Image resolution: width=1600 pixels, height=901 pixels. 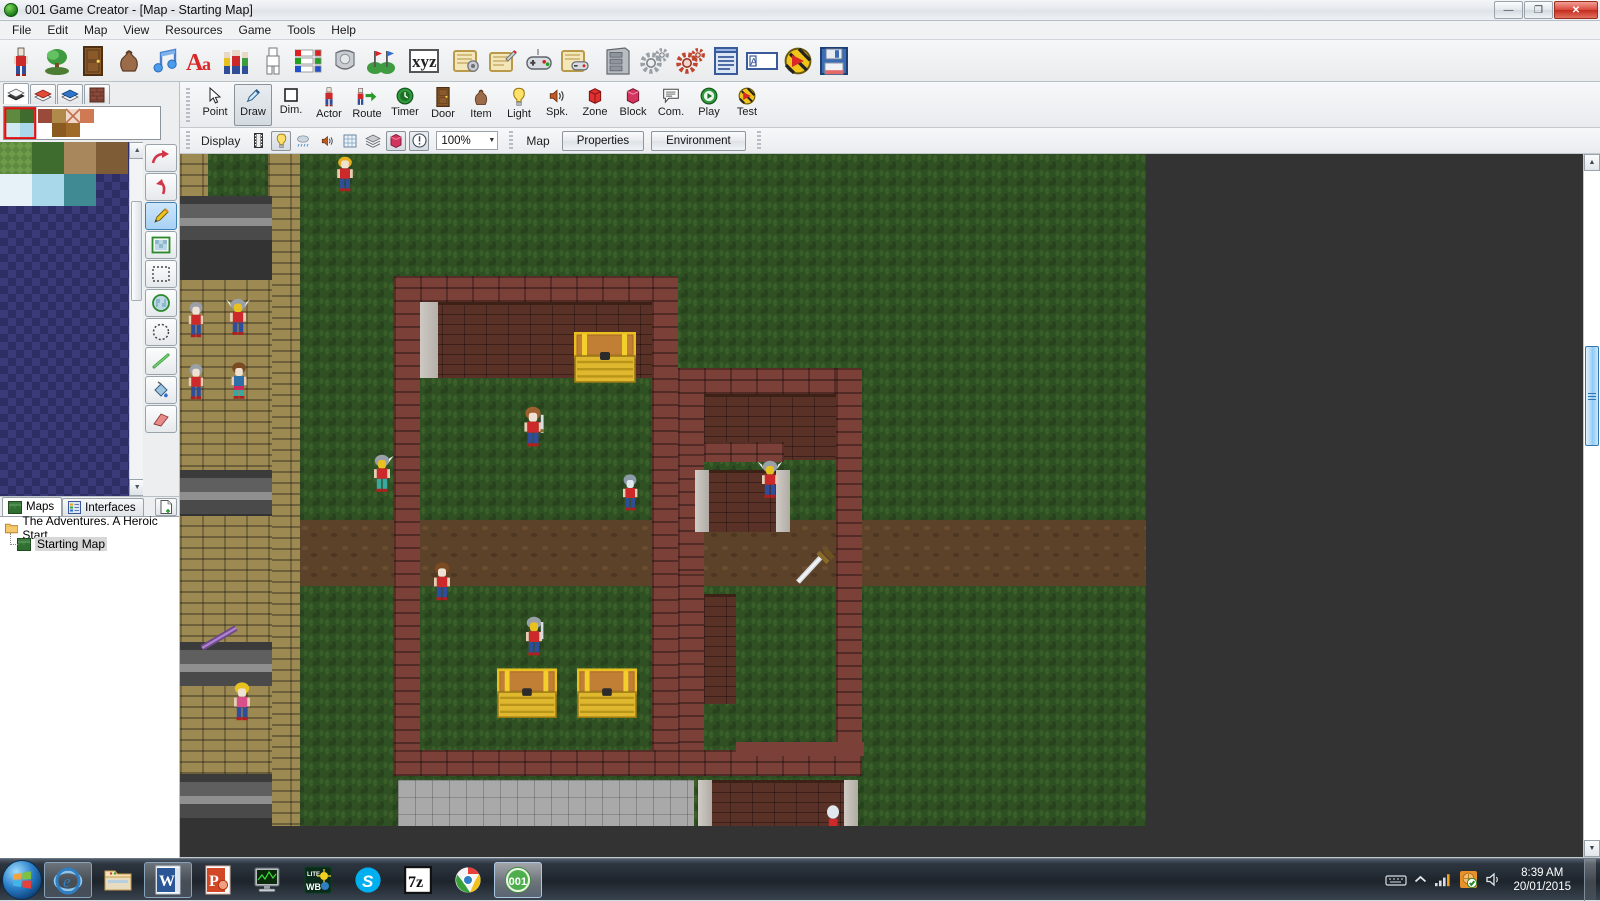 I want to click on show-desktop-button, so click(x=1590, y=880).